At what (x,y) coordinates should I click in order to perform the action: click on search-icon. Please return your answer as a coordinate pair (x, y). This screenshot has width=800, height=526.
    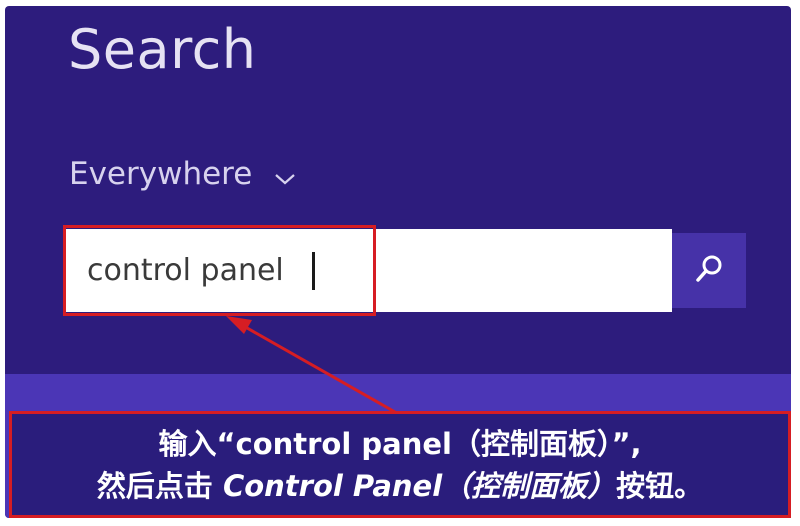
    Looking at the image, I should click on (709, 271).